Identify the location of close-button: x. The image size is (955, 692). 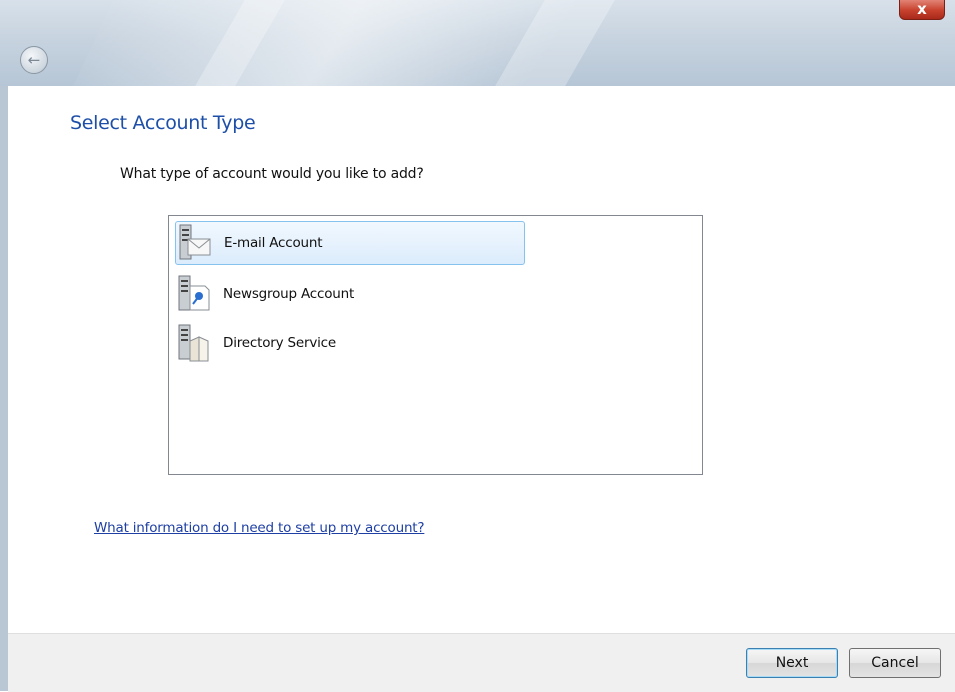
(922, 10).